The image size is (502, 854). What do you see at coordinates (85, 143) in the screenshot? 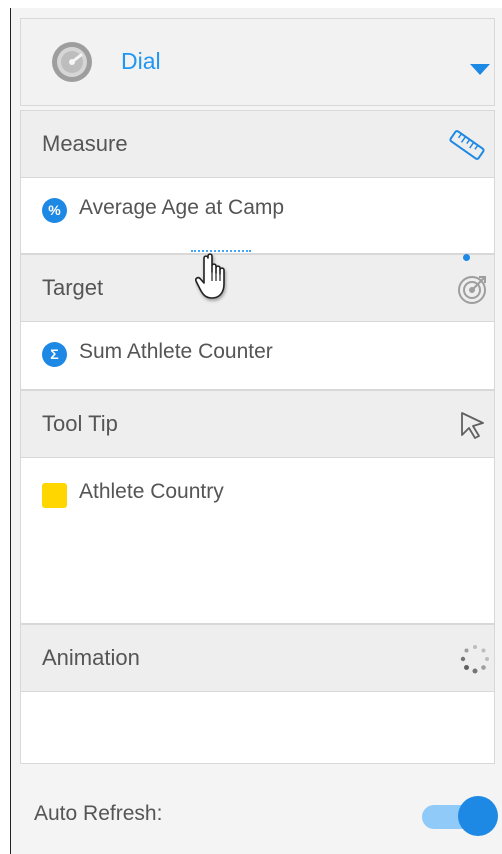
I see `section-title-measure: Measure` at bounding box center [85, 143].